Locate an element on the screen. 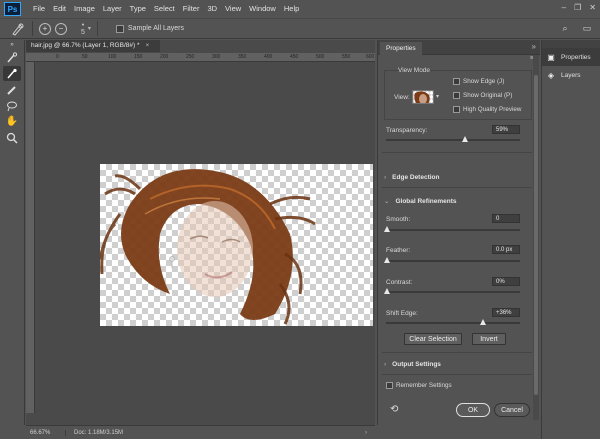 Image resolution: width=600 pixels, height=439 pixels. quick-selection-tool-preset-icon is located at coordinates (18, 29).